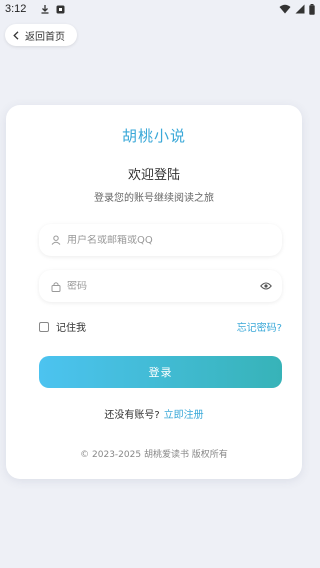 The image size is (320, 568). What do you see at coordinates (132, 415) in the screenshot?
I see `register-prompt: 还没有账号?` at bounding box center [132, 415].